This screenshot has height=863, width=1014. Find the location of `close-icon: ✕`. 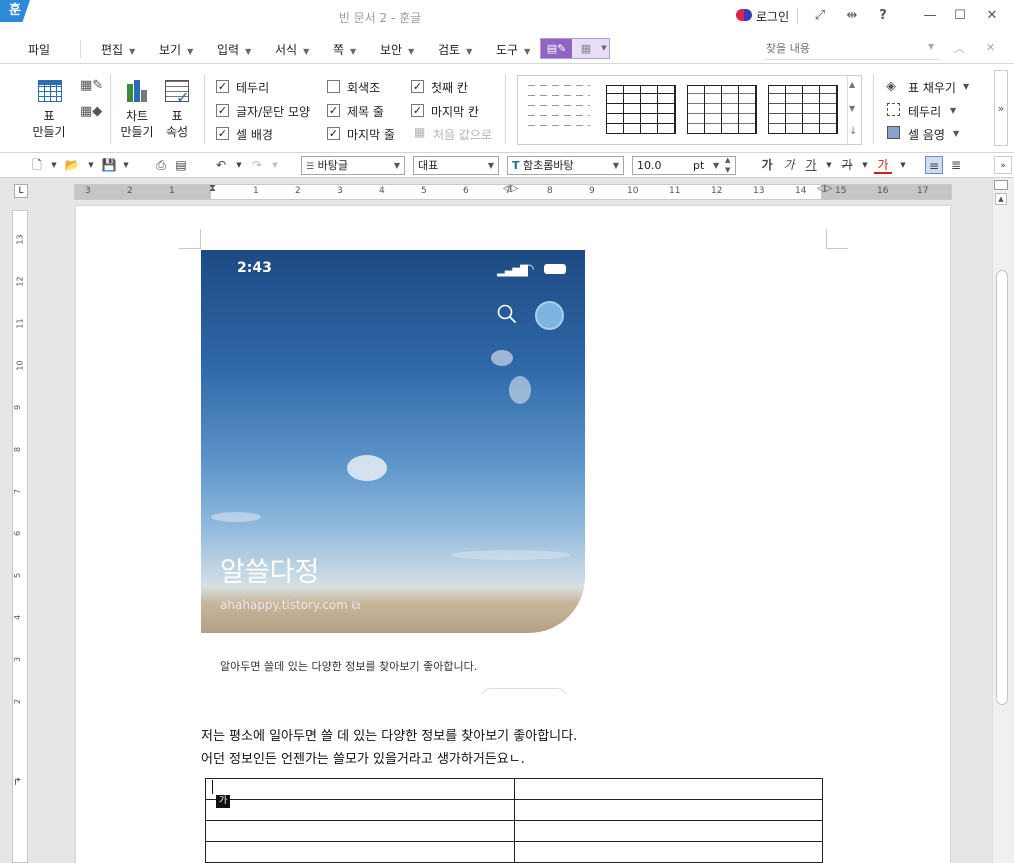

close-icon: ✕ is located at coordinates (992, 16).